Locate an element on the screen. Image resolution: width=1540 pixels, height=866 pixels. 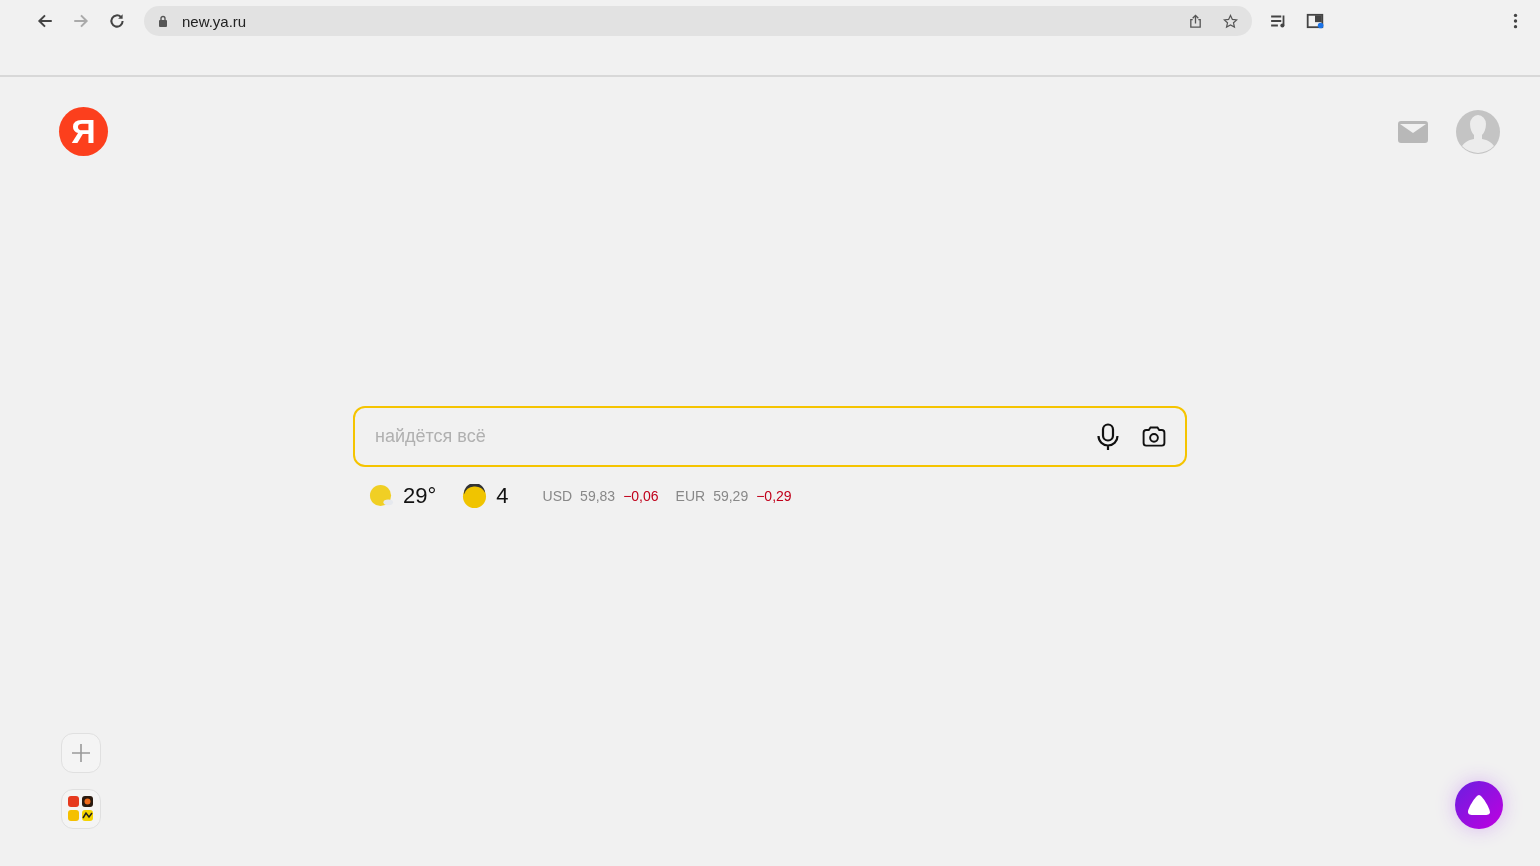
triangle-icon is located at coordinates (1479, 805).